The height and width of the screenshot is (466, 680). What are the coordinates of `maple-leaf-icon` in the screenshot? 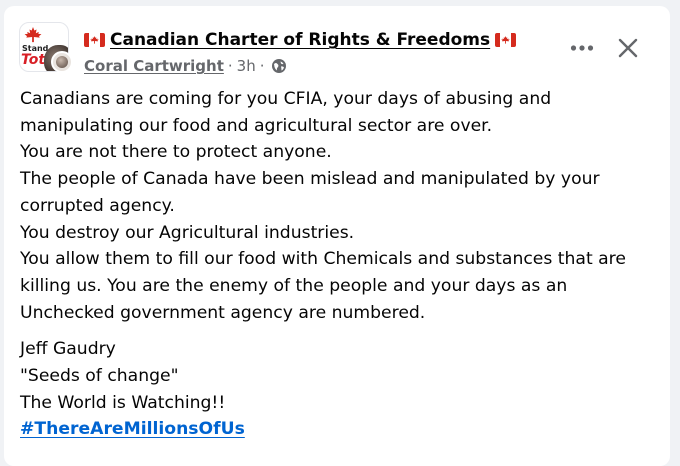 It's located at (33, 35).